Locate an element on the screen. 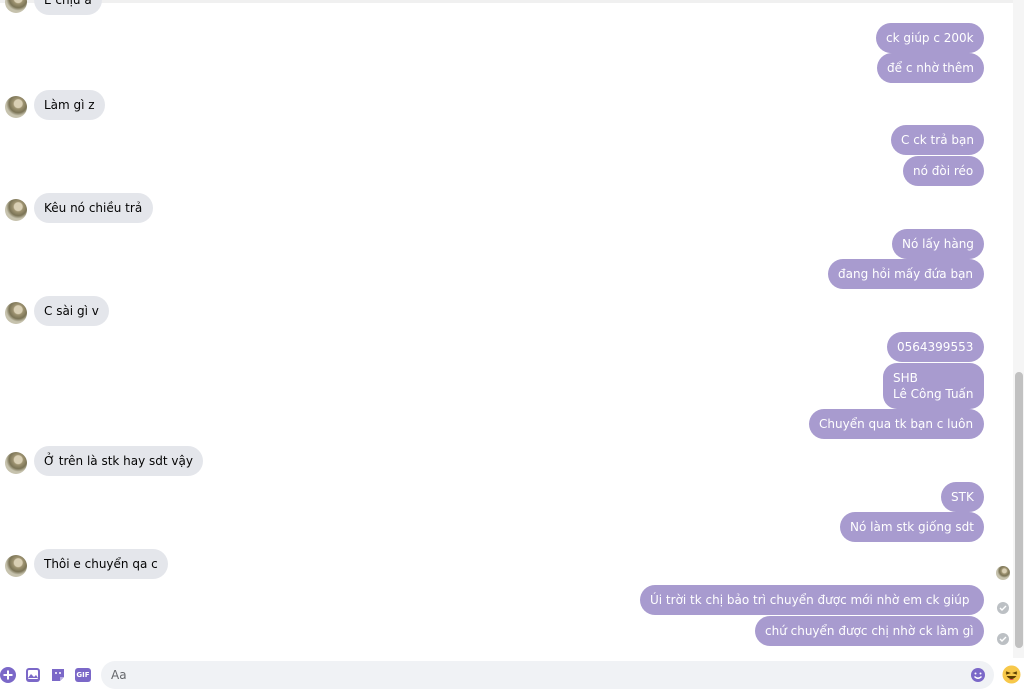  message-text: 0564399553 is located at coordinates (935, 347).